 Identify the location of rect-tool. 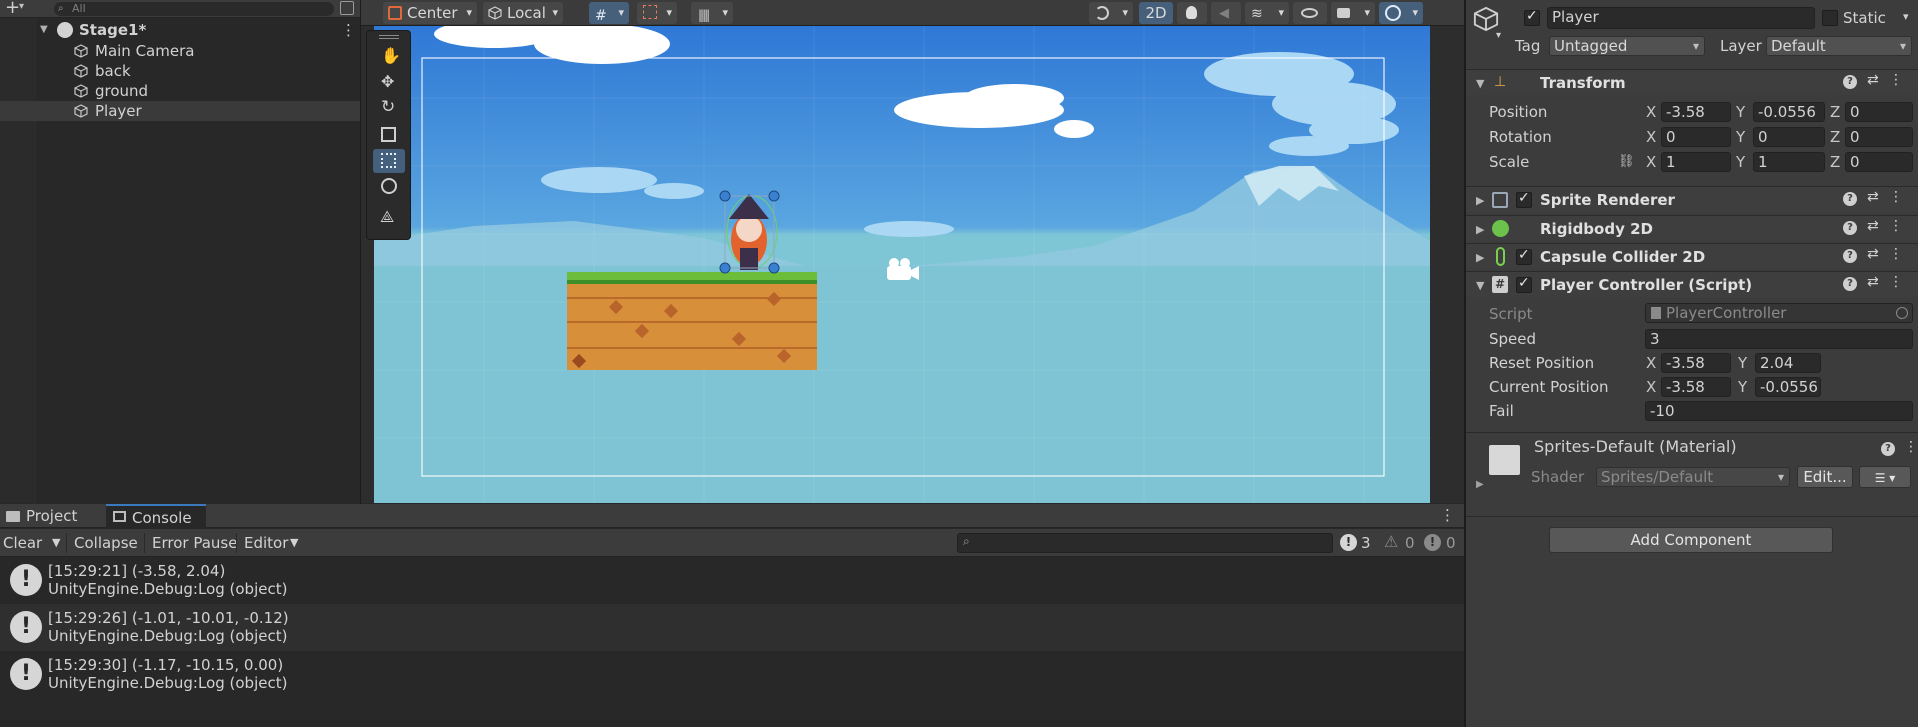
(389, 161).